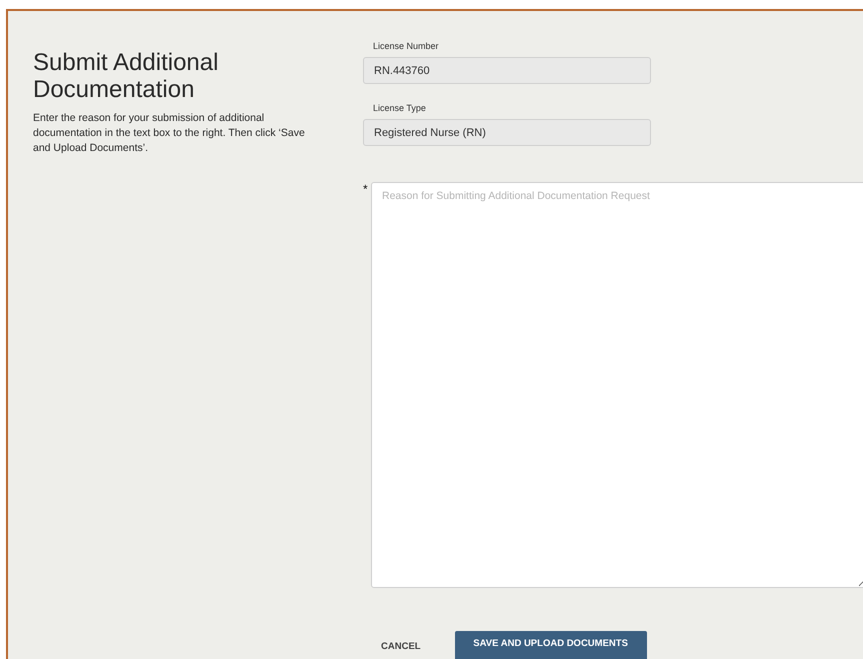 This screenshot has height=659, width=863. Describe the element at coordinates (406, 46) in the screenshot. I see `field-label: License Number` at that location.